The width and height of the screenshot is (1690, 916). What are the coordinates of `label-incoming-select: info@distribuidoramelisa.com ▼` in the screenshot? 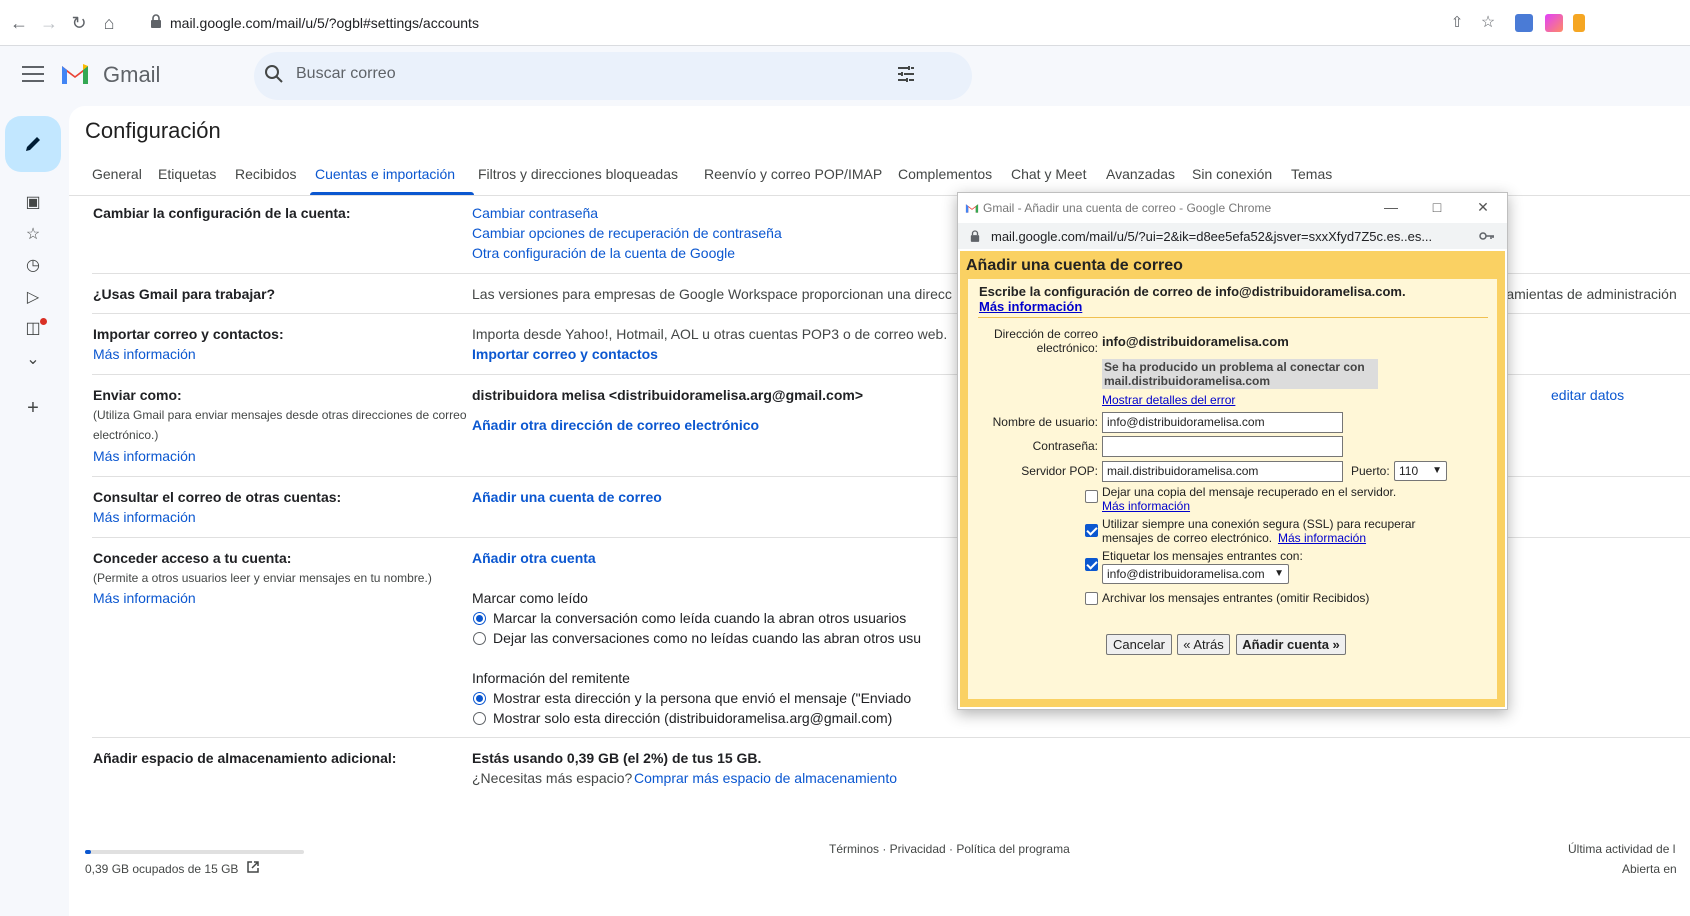 It's located at (1195, 574).